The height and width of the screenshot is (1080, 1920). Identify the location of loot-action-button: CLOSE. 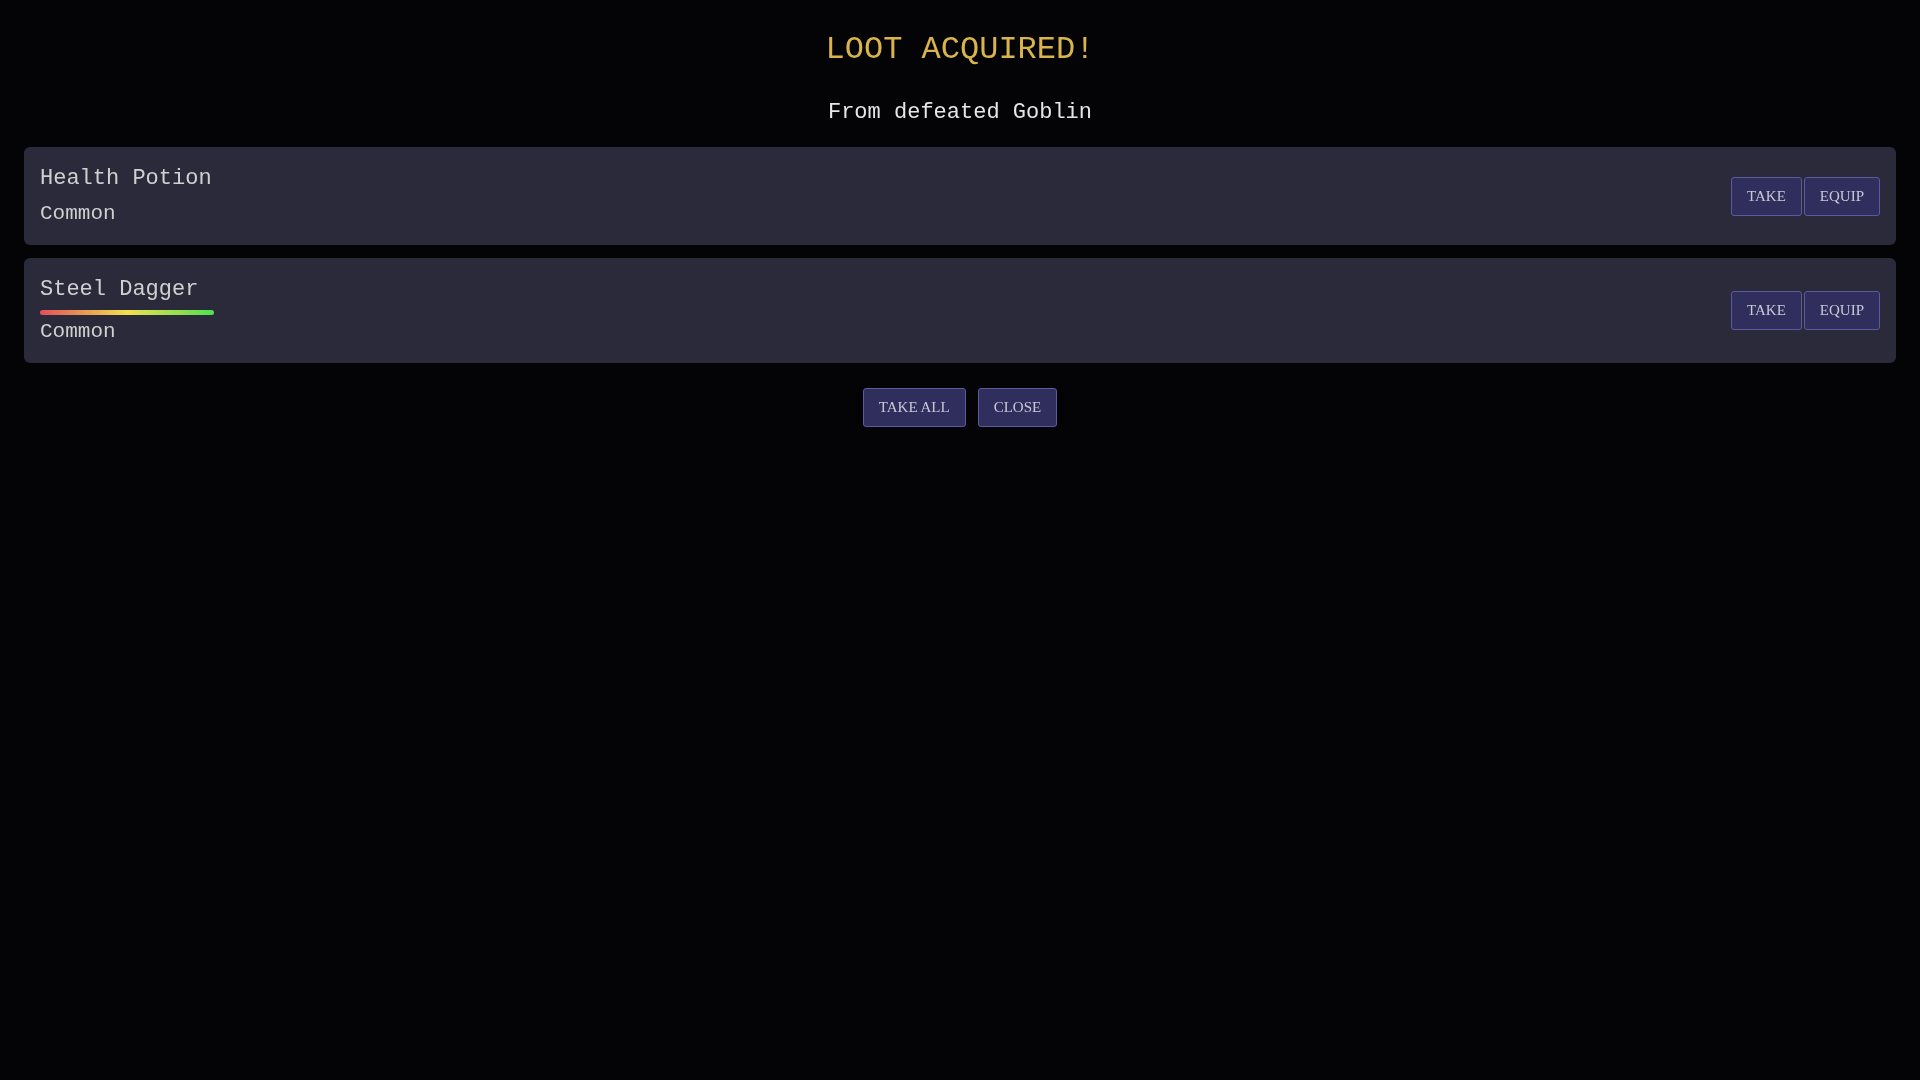
(1017, 407).